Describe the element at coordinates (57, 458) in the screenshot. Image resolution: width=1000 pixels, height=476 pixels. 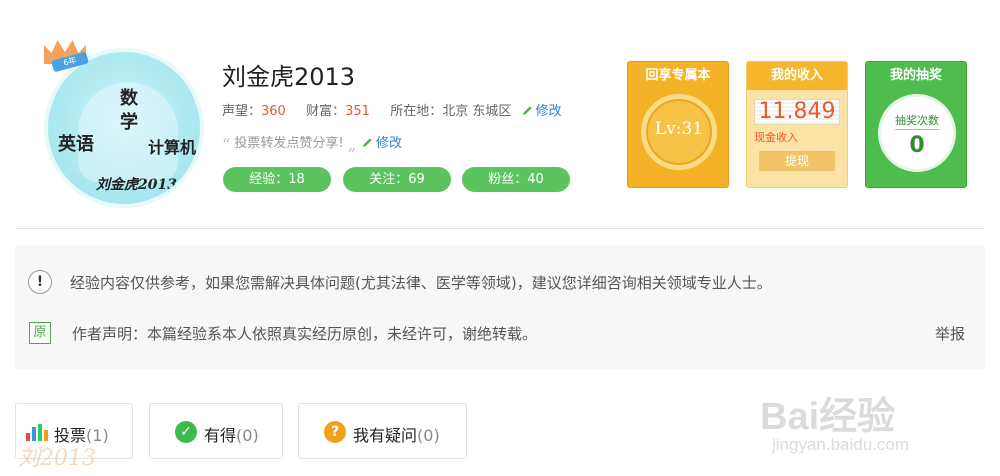
I see `left-watermark: 刘2013` at that location.